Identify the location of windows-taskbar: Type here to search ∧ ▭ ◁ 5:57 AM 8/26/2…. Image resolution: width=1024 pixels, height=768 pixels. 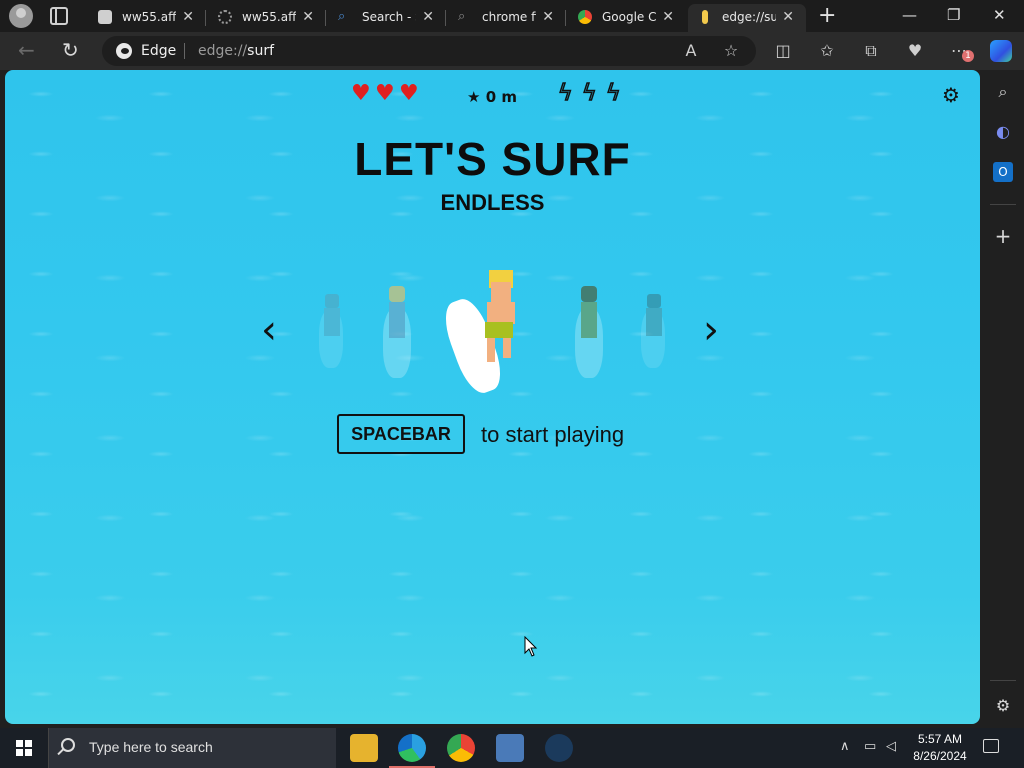
(512, 748).